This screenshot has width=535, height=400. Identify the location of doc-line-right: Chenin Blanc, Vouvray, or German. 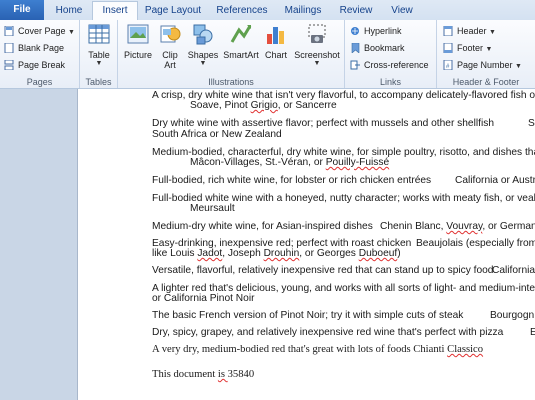
(457, 226).